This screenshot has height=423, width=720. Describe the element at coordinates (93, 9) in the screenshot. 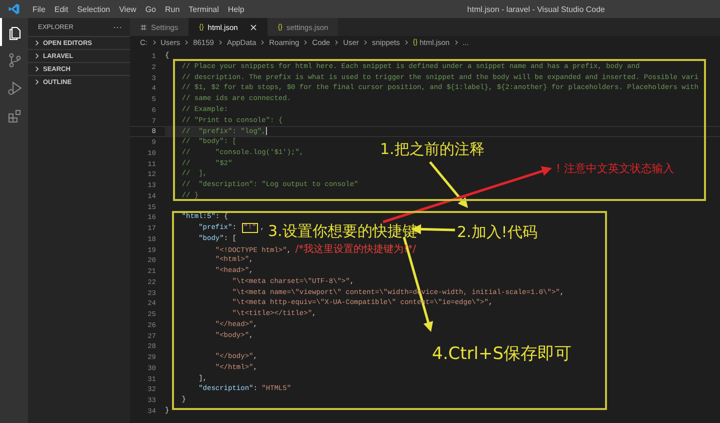

I see `menu-item: Selection` at that location.